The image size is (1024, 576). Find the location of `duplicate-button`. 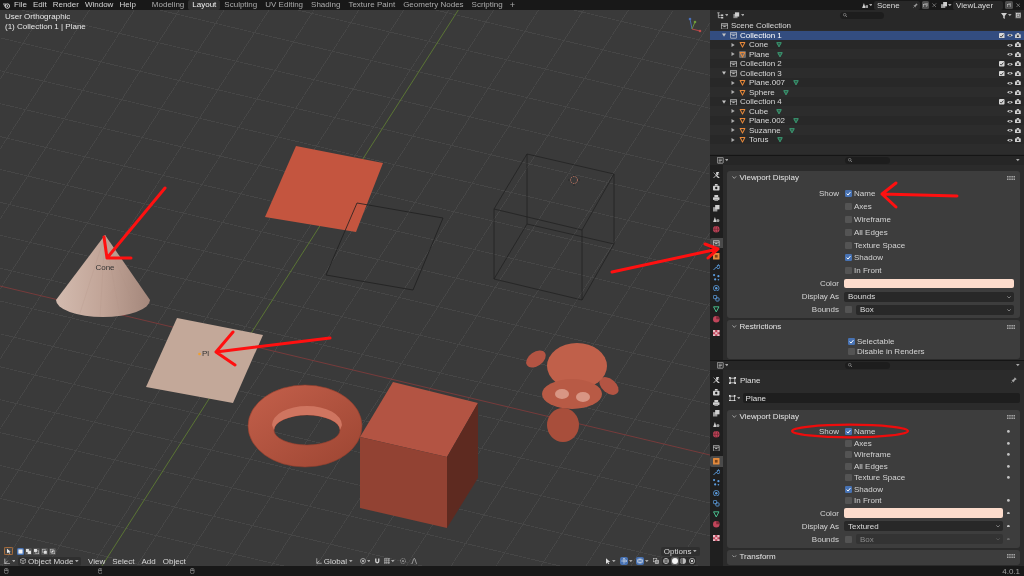

duplicate-button is located at coordinates (925, 5).